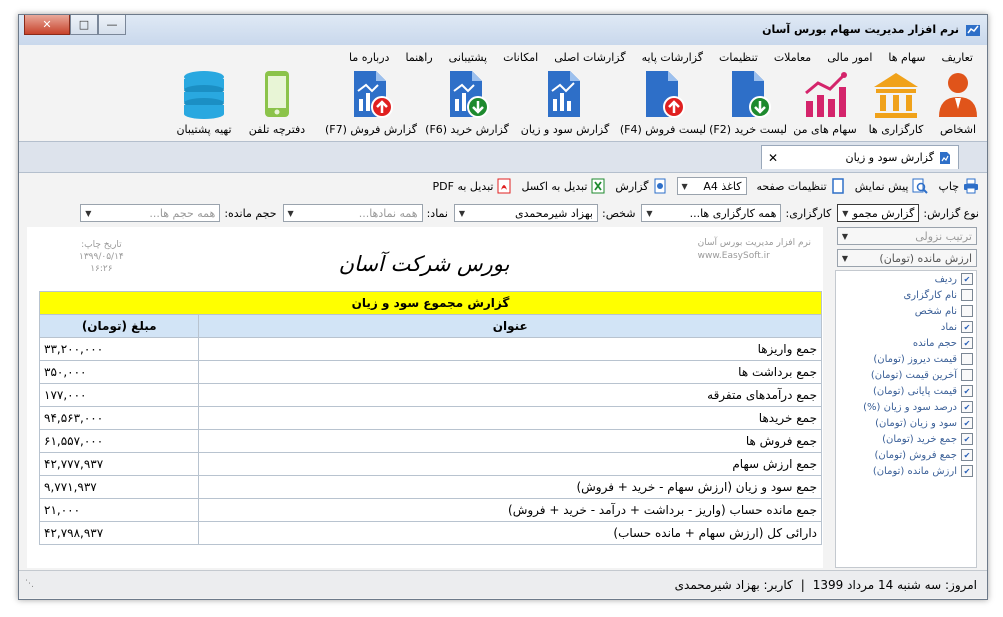 This screenshot has width=1003, height=617. Describe the element at coordinates (906, 471) in the screenshot. I see `column-checkbox-item: ✔ ارزش مانده (تومان)` at that location.